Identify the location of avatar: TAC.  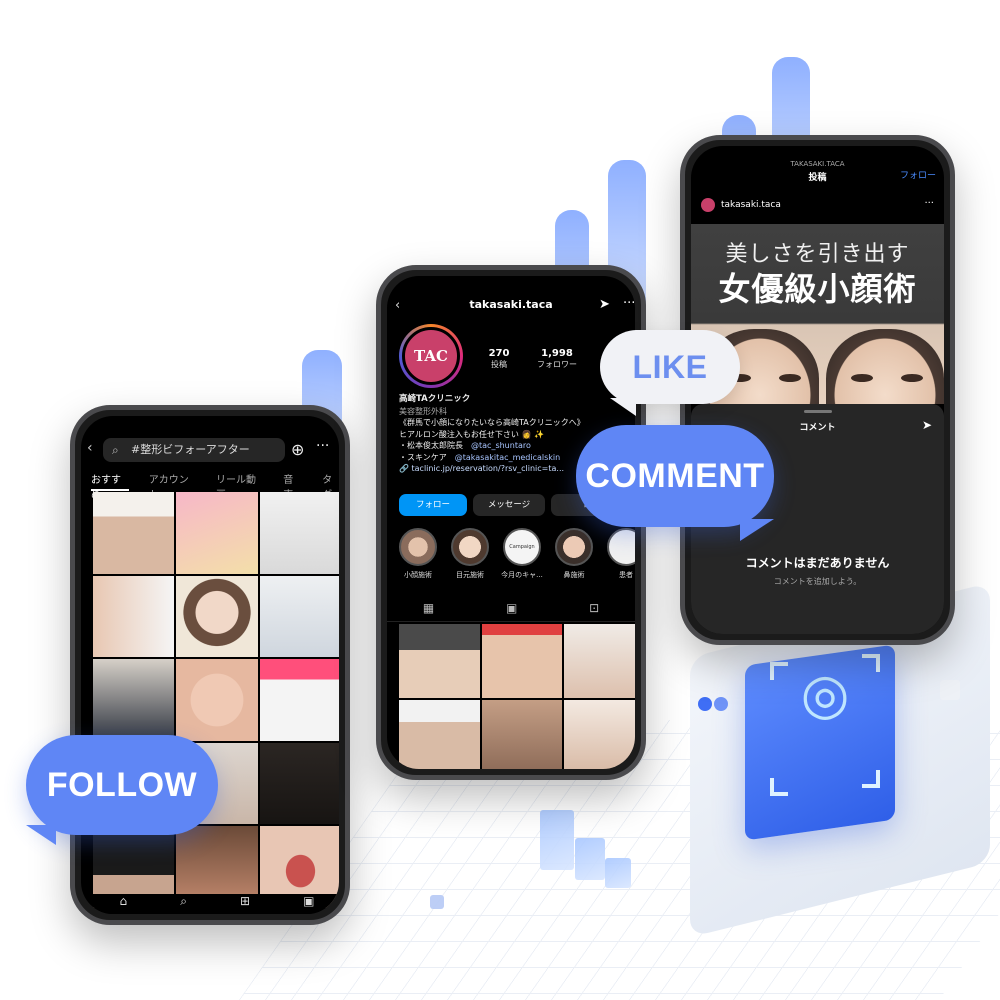
(431, 356).